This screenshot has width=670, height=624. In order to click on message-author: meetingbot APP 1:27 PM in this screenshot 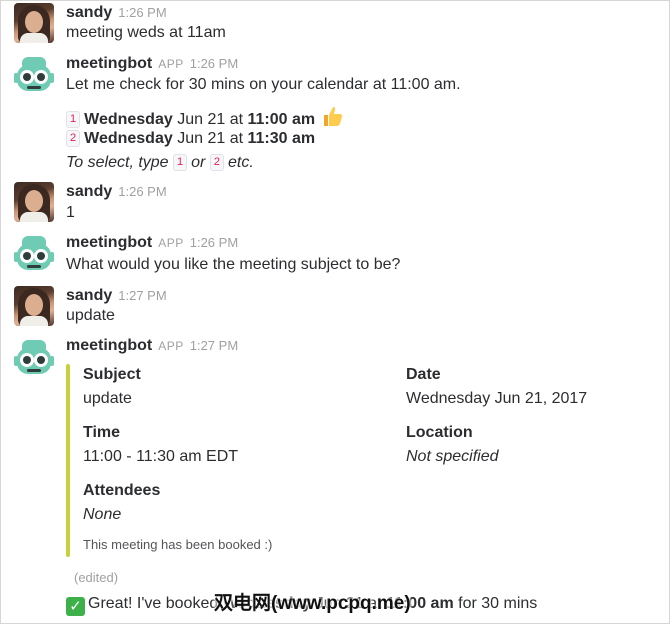, I will do `click(152, 346)`.